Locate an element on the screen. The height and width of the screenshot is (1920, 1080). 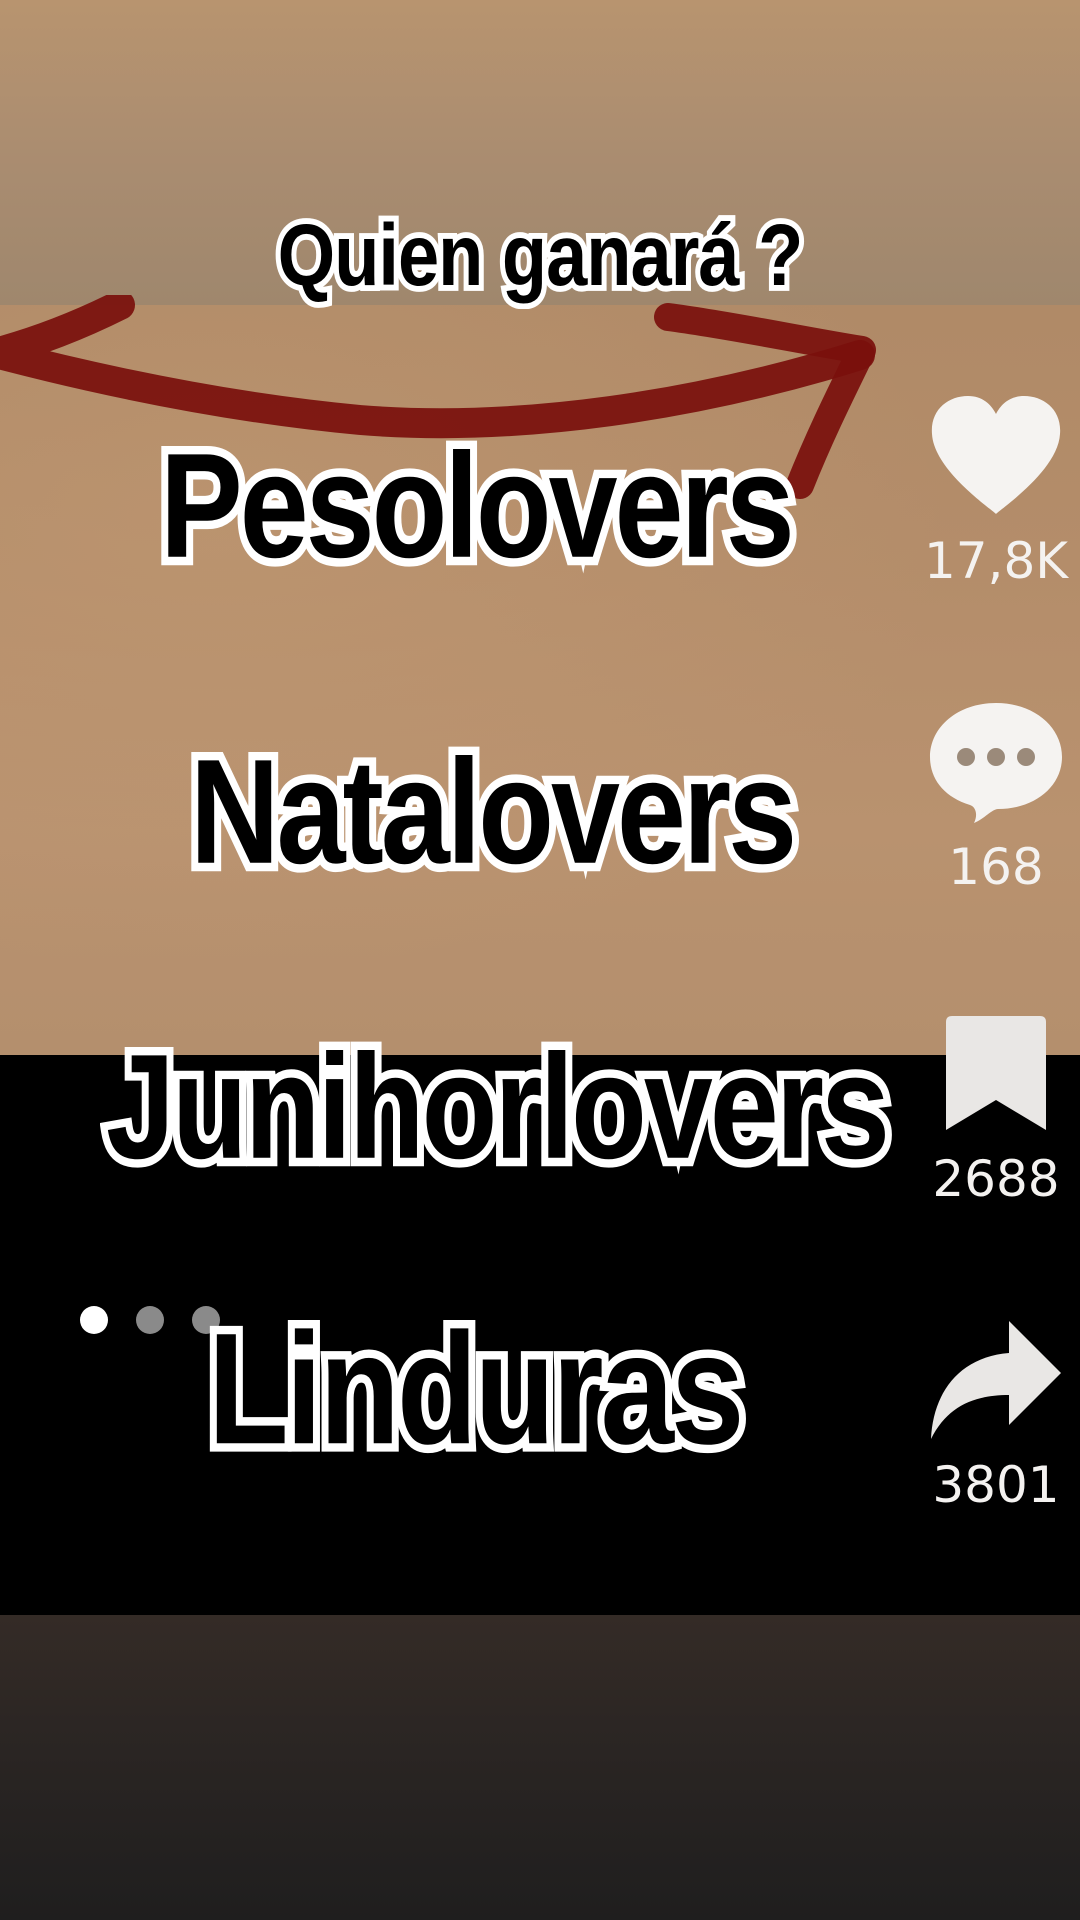
pagination-dot-active is located at coordinates (94, 1320).